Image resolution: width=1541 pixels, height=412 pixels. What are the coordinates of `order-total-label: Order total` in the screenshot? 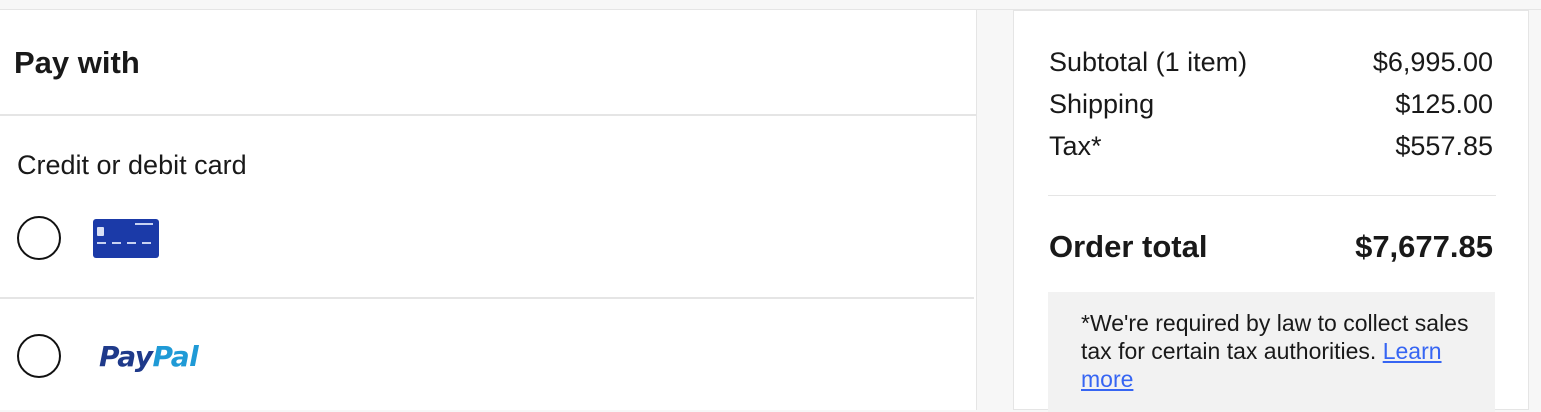 It's located at (1128, 246).